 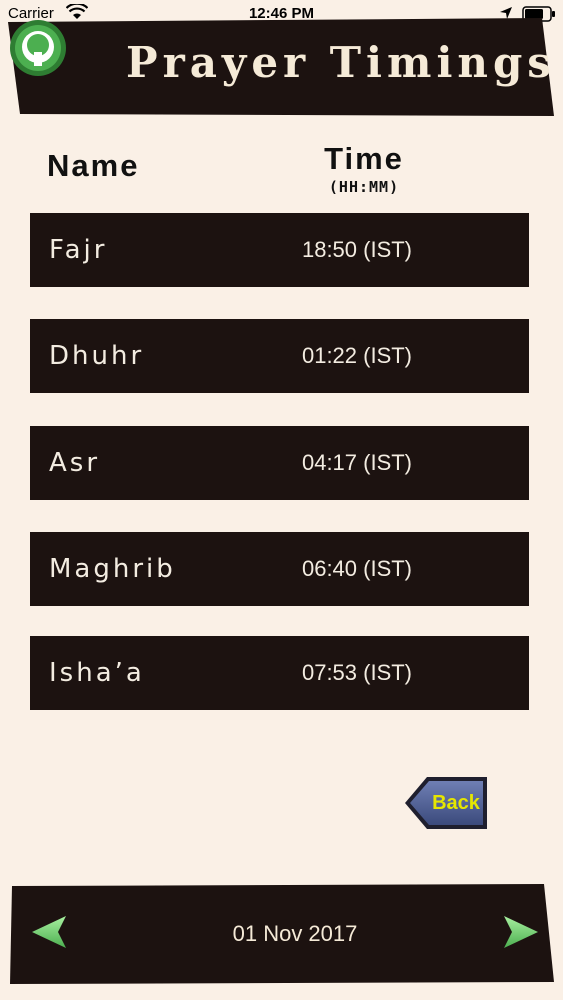 I want to click on prayer-name: Isha’a, so click(x=97, y=673).